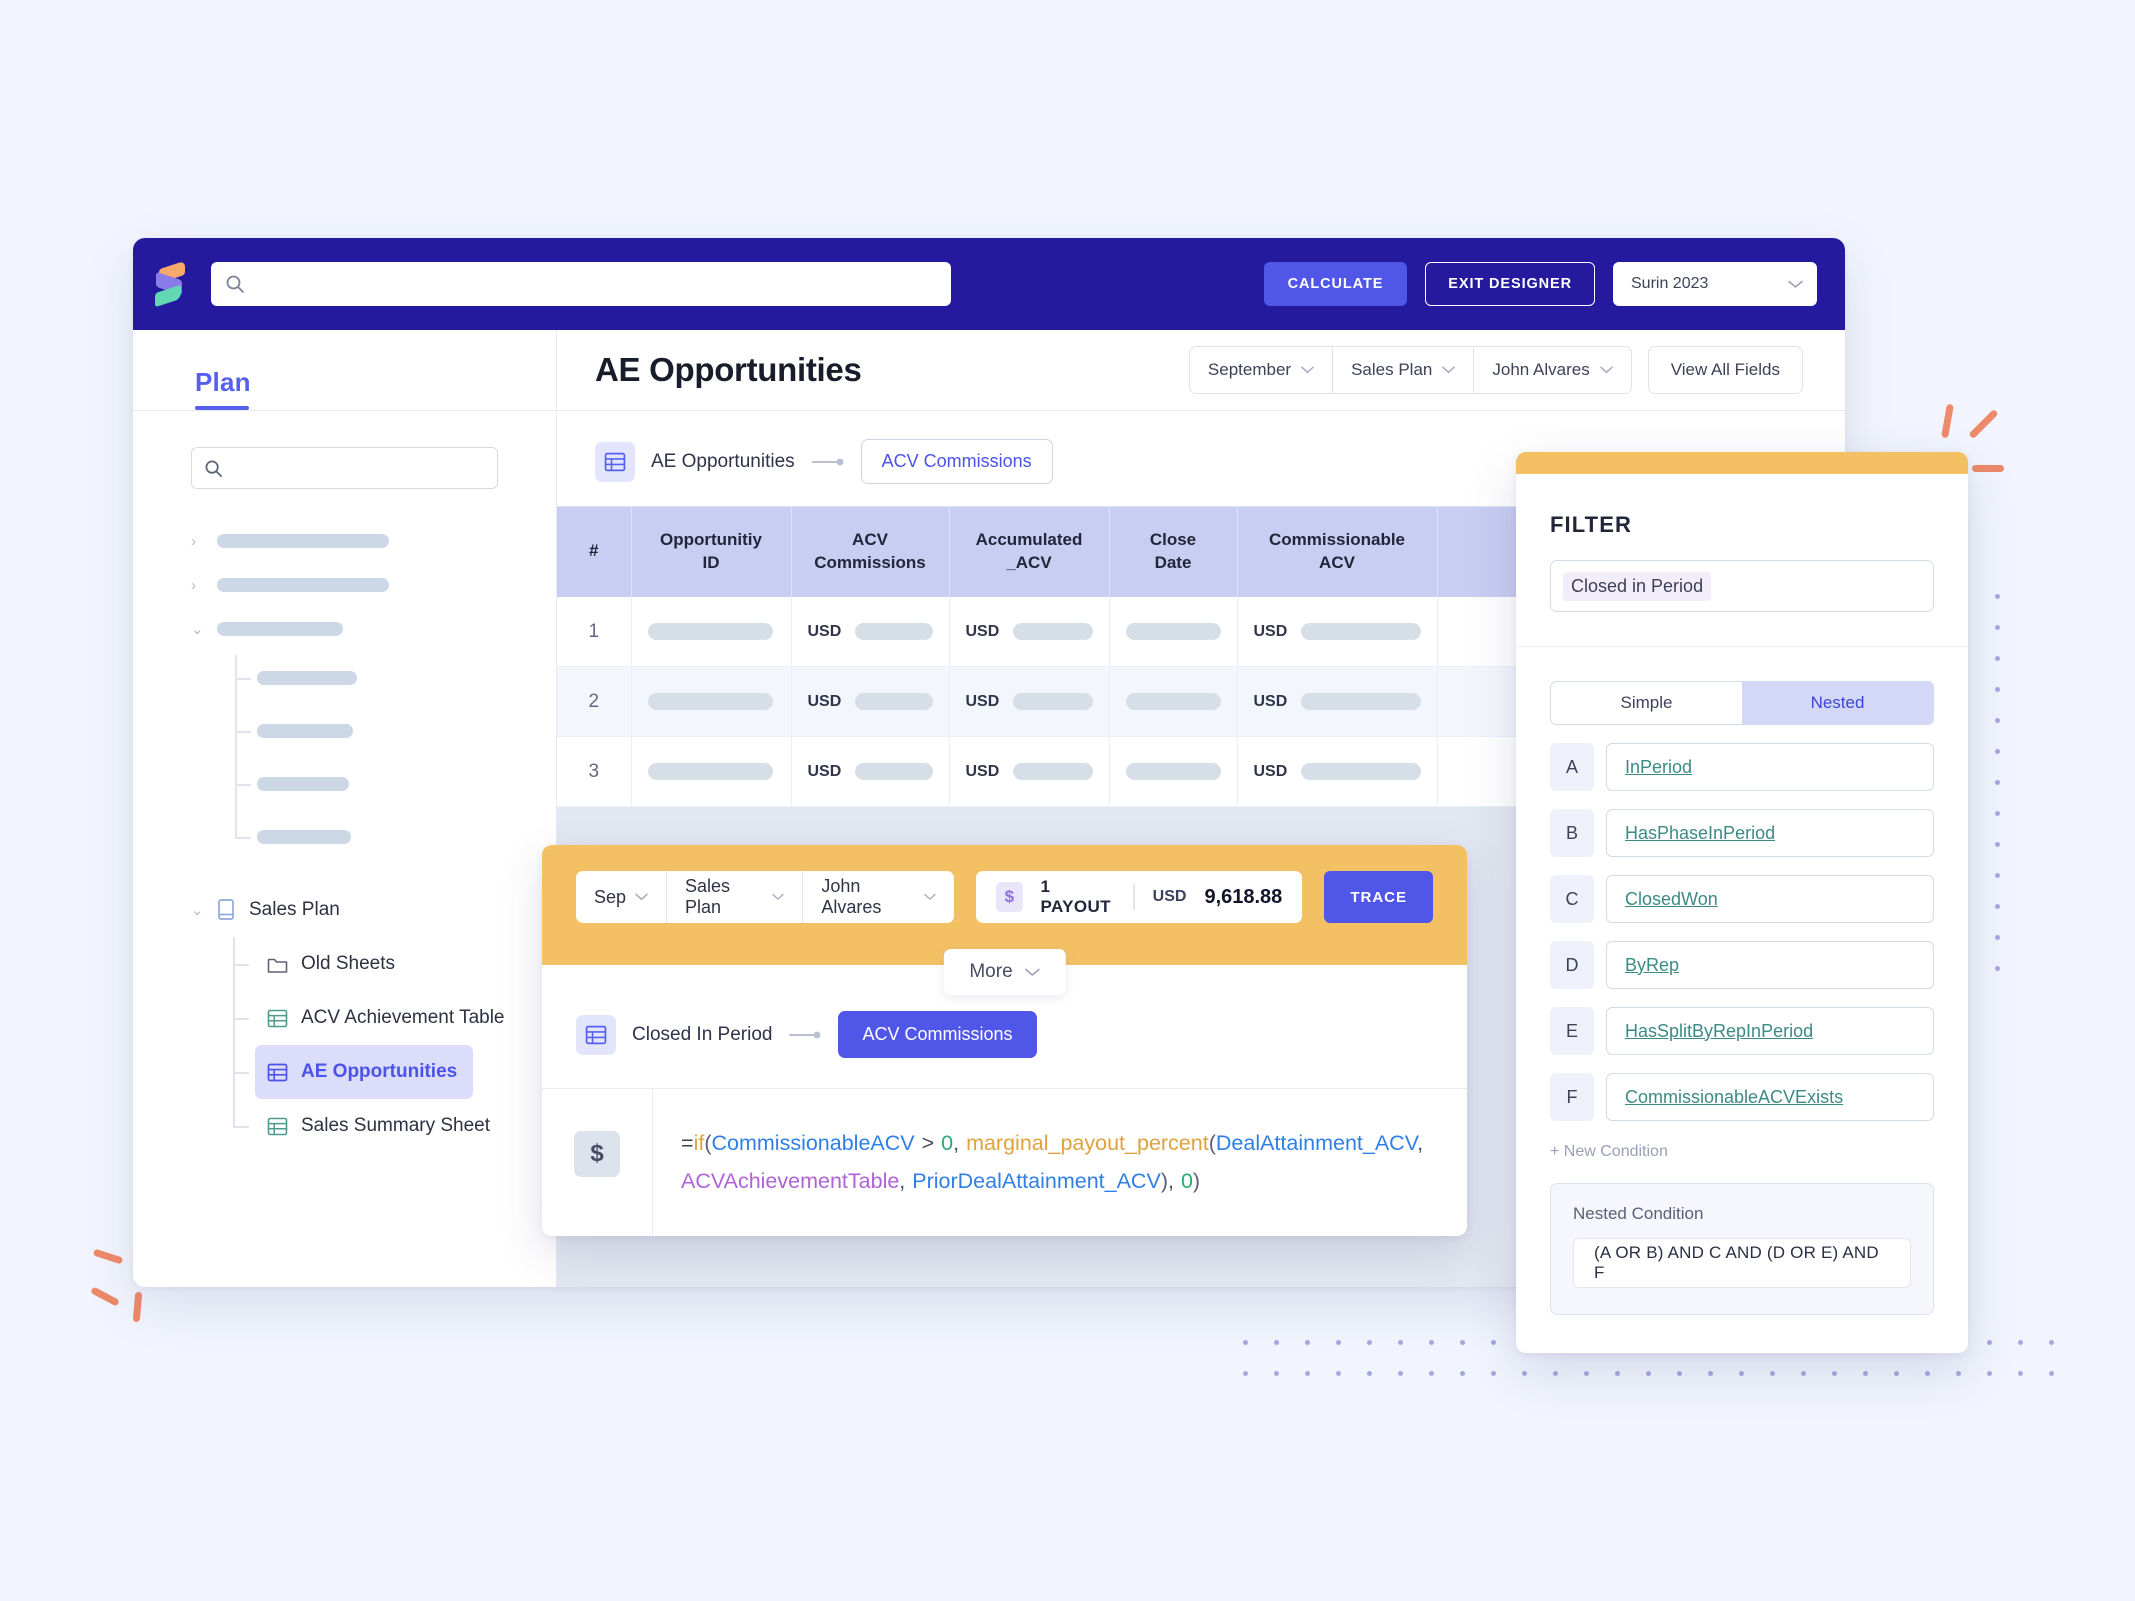  I want to click on condition-field: InPeriod, so click(1770, 767).